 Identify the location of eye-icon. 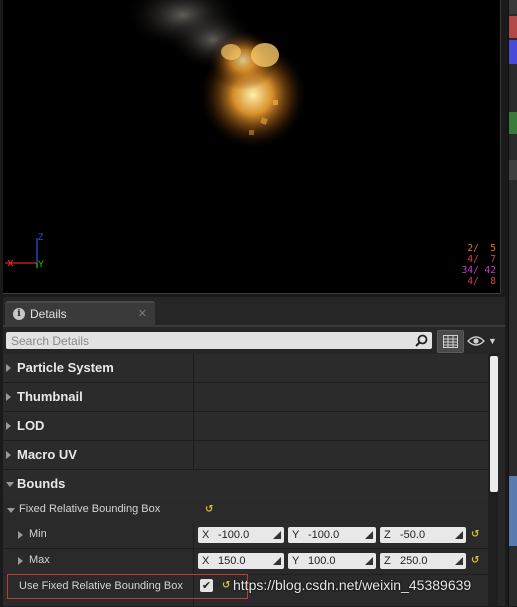
(476, 341).